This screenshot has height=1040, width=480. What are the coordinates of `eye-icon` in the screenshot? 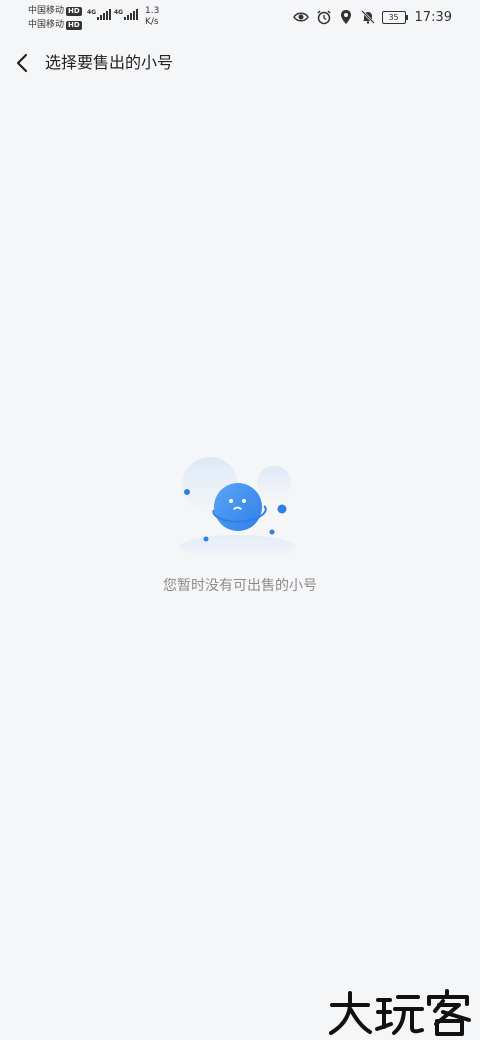 It's located at (300, 17).